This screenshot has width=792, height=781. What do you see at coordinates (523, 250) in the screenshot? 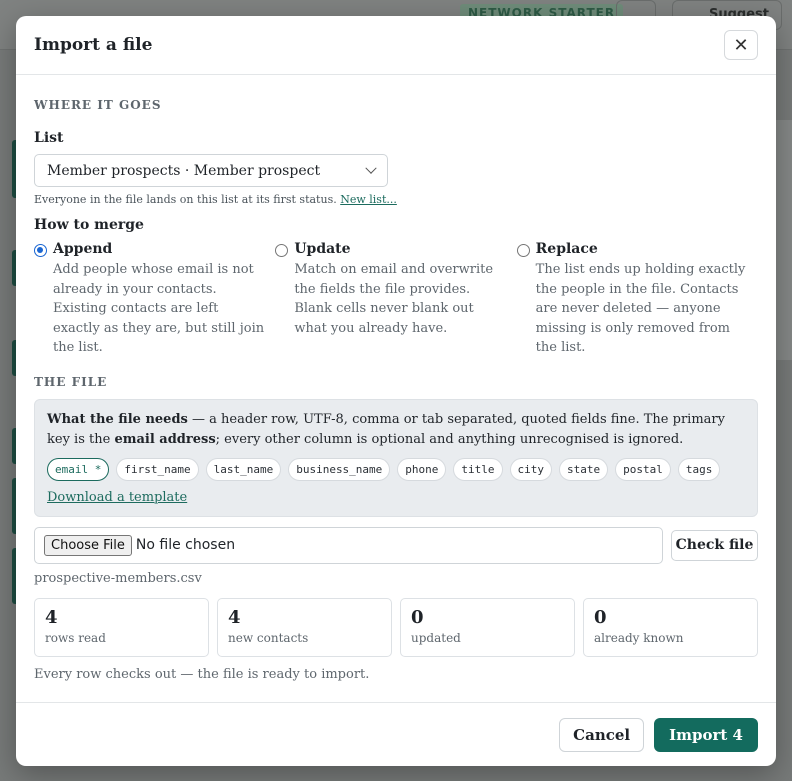
I see `replace-radio` at bounding box center [523, 250].